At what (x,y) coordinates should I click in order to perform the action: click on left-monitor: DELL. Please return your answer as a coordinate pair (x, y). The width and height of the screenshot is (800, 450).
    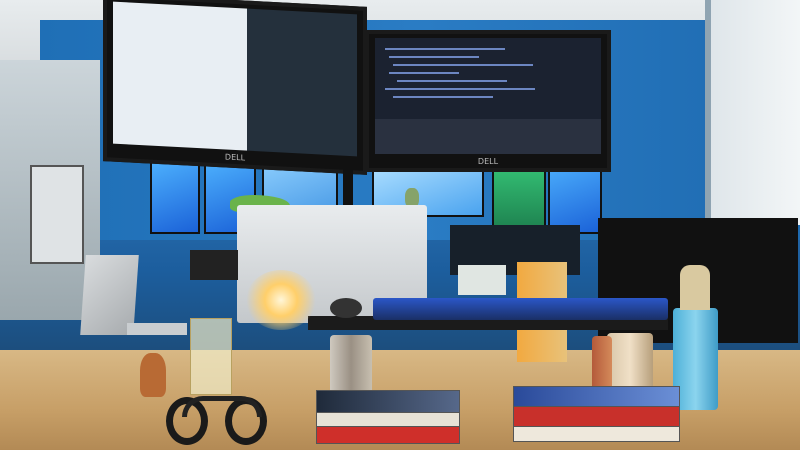
    Looking at the image, I should click on (235, 87).